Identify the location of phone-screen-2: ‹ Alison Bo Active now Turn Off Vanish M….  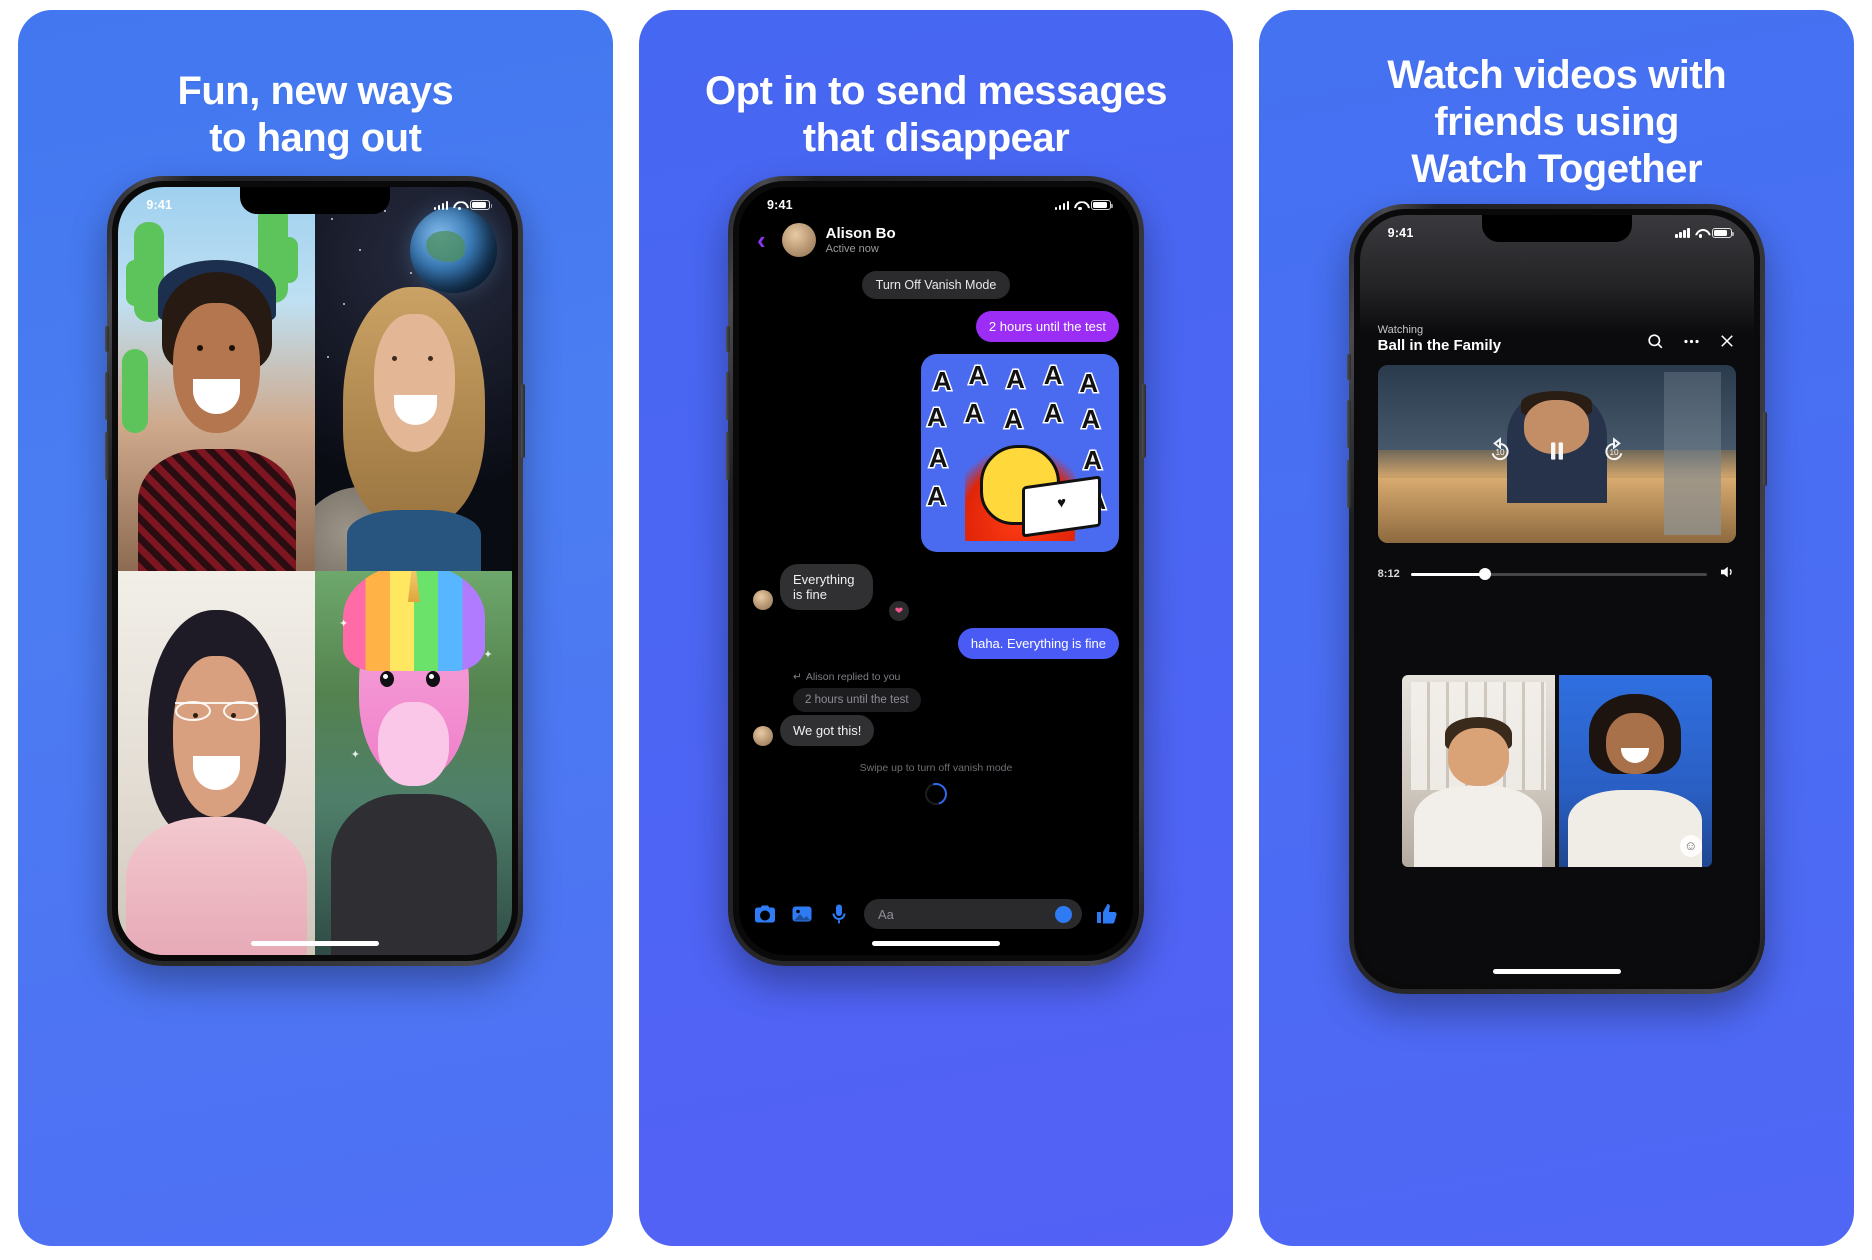
(936, 571).